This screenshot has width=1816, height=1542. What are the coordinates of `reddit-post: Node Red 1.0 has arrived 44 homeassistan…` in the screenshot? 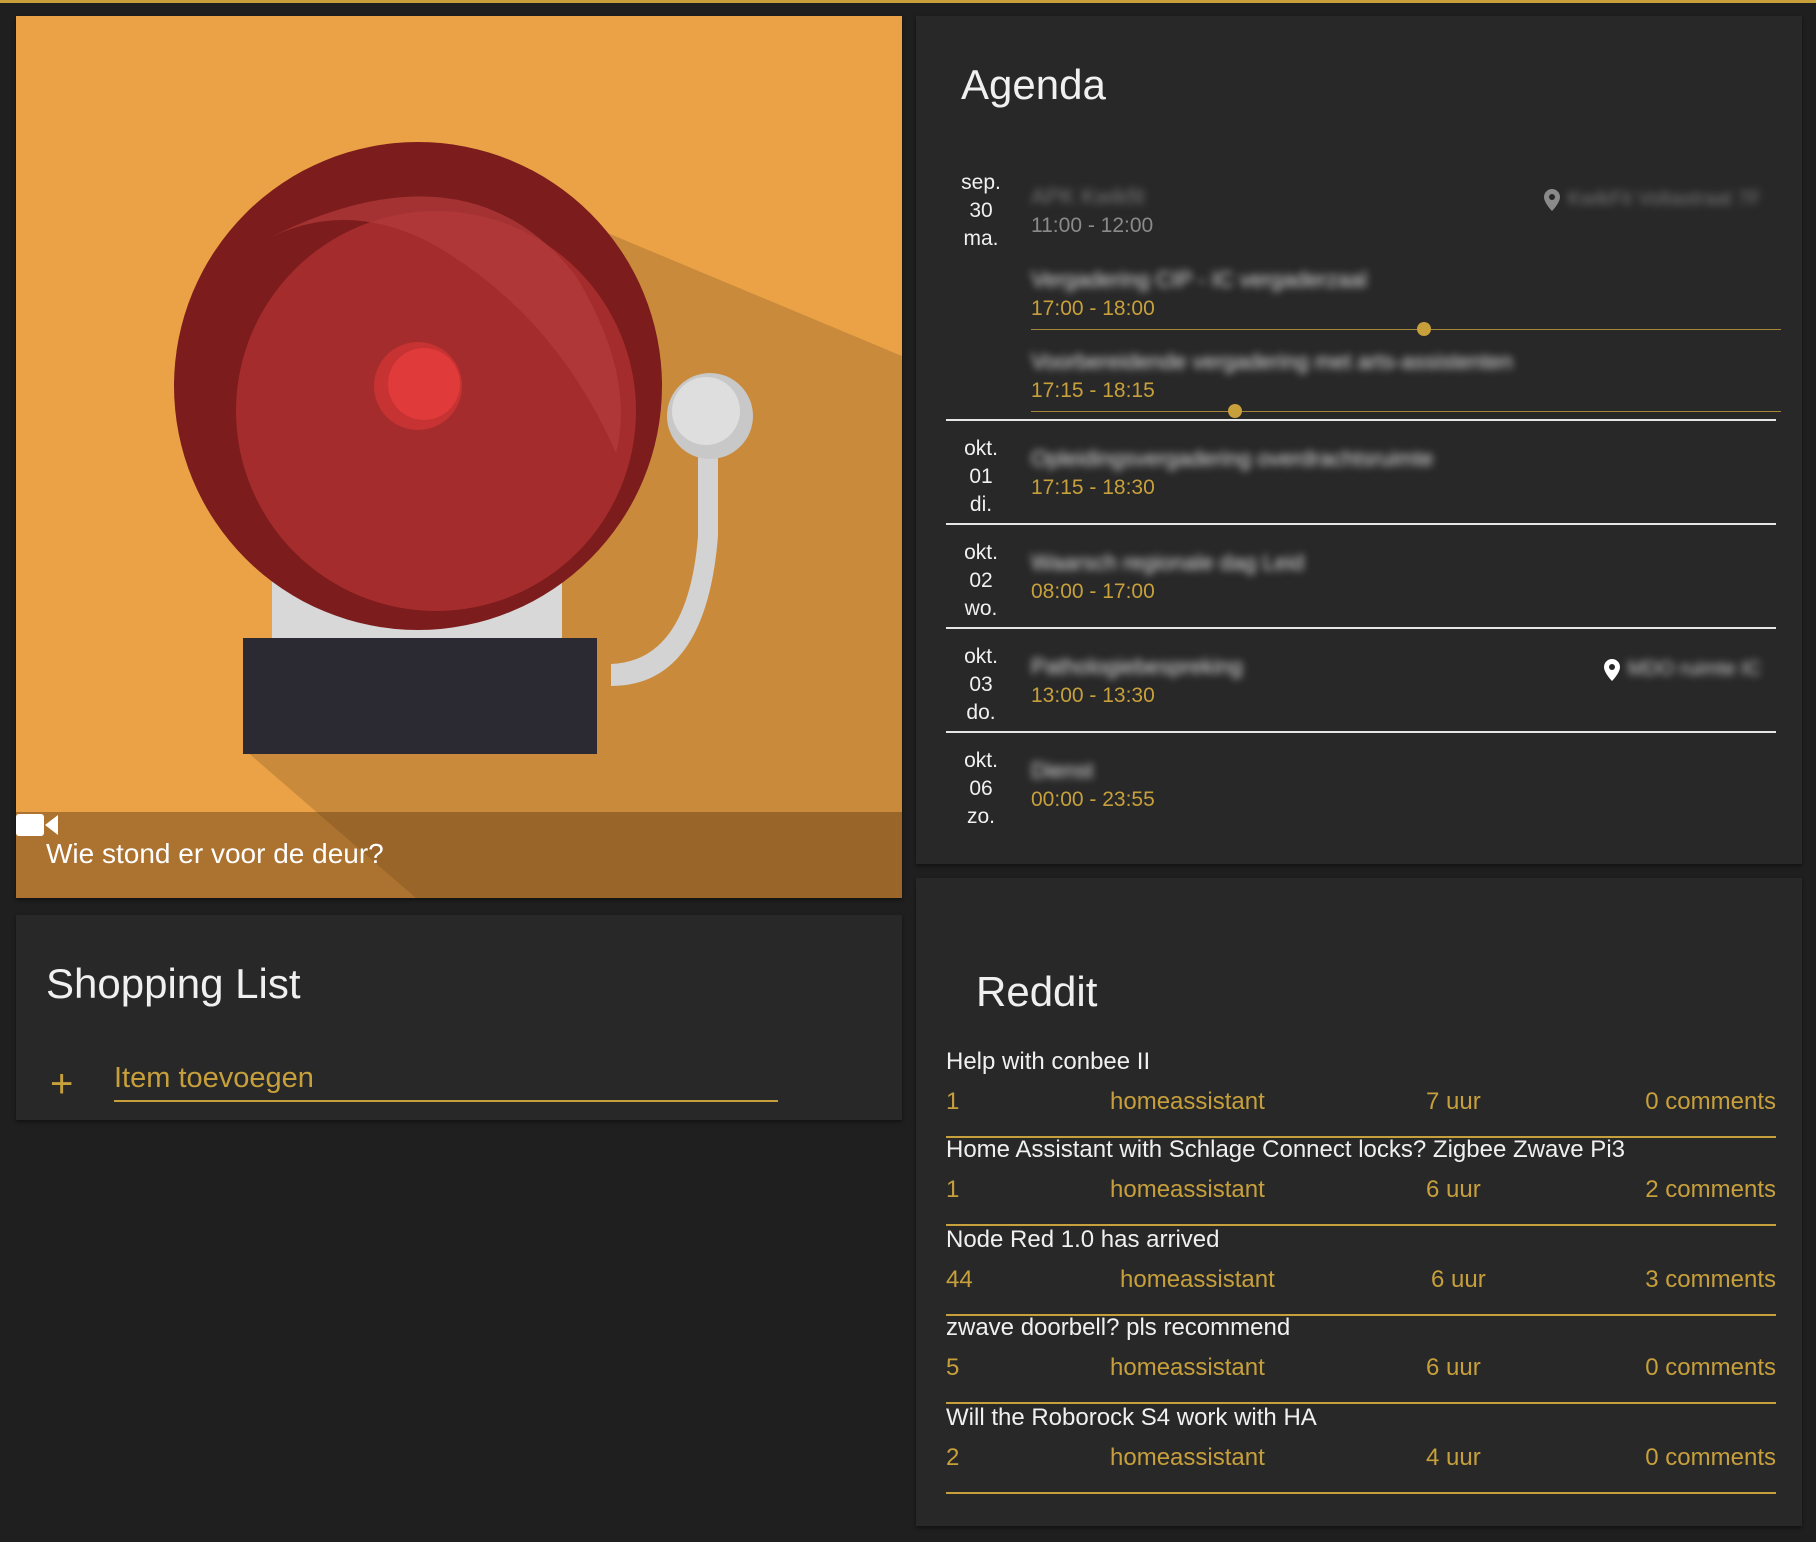 It's located at (1361, 1271).